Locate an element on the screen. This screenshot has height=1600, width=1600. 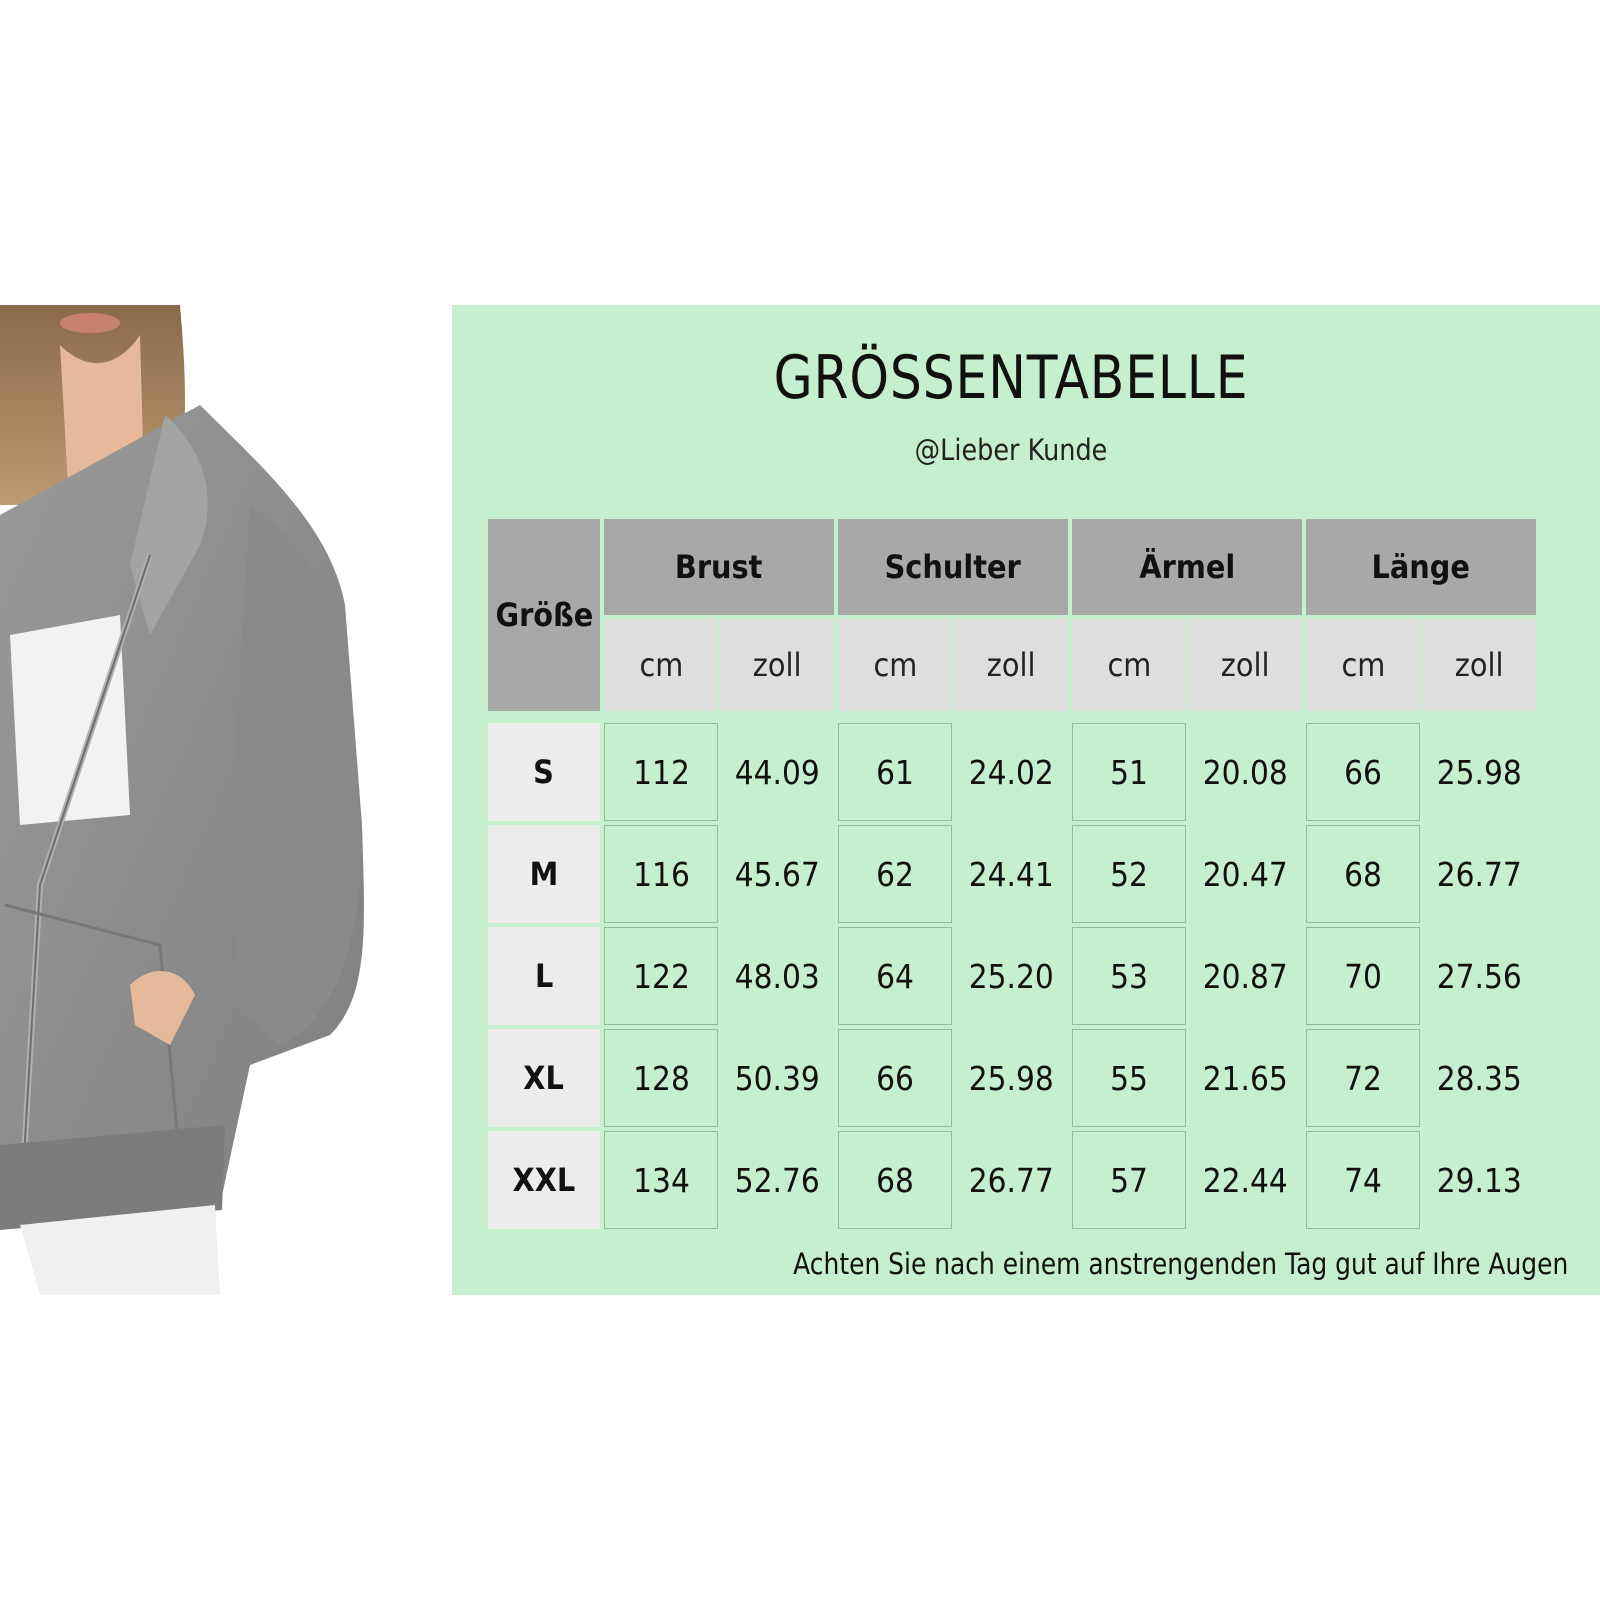
table-cell-text: 28.35 is located at coordinates (1479, 1078).